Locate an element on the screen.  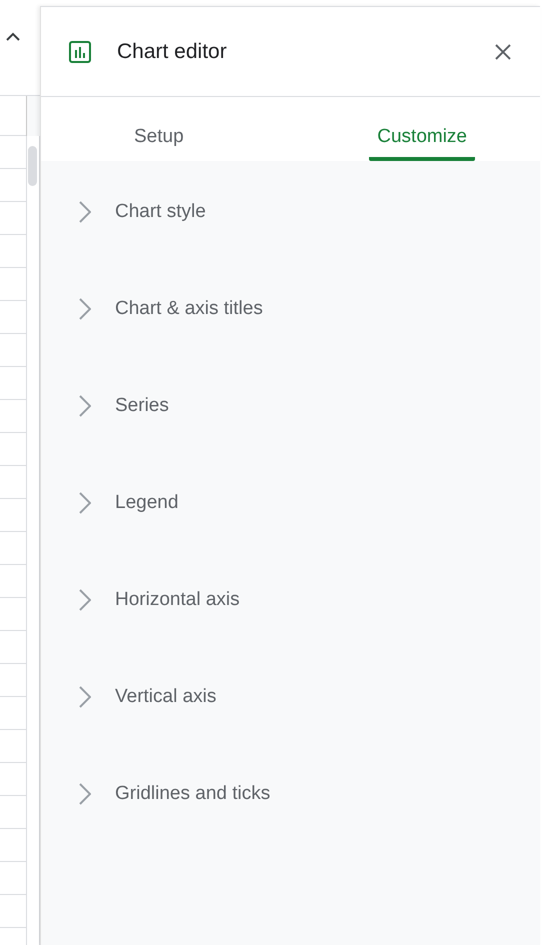
section-header: Horizontal axis is located at coordinates (177, 599).